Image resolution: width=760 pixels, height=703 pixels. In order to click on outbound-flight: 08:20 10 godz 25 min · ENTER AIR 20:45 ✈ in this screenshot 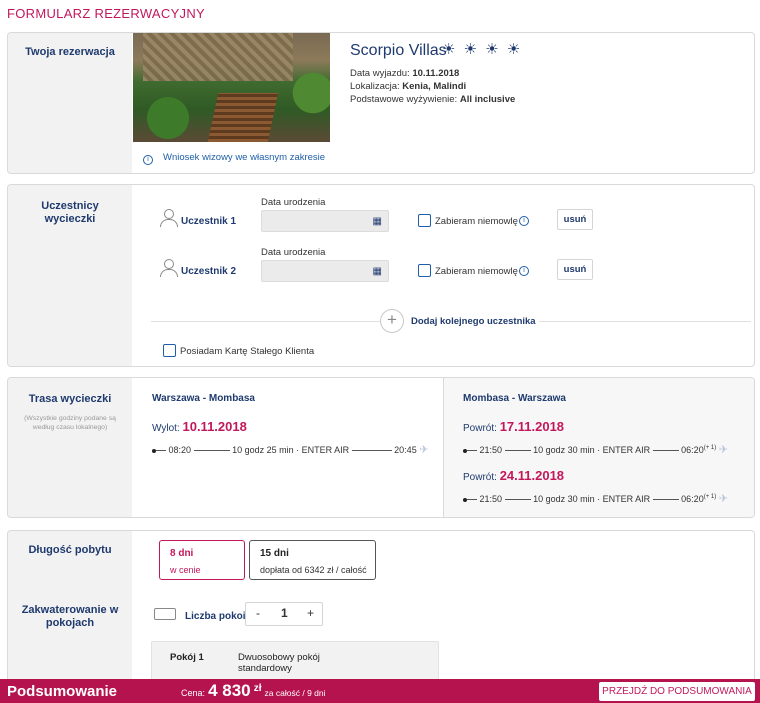, I will do `click(290, 449)`.